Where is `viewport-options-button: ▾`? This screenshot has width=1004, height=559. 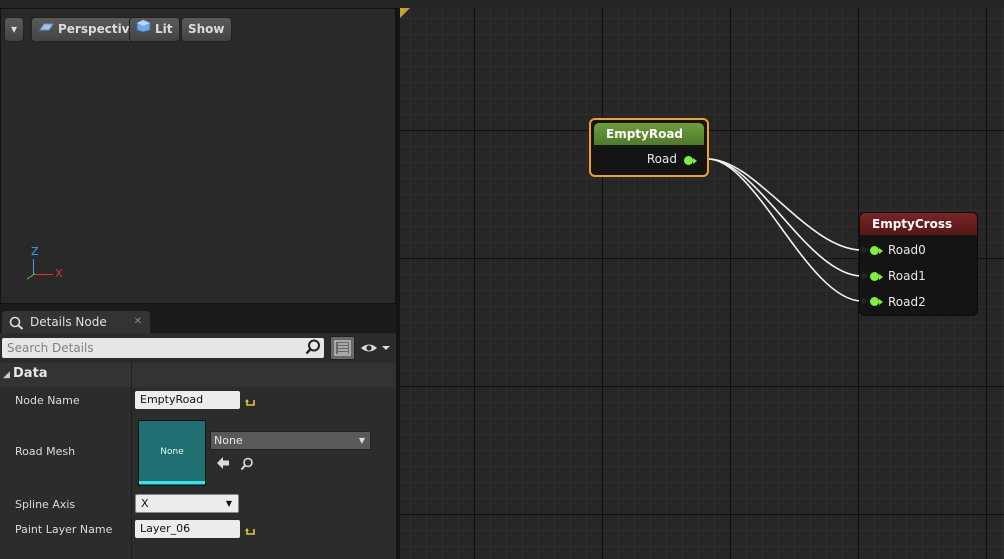
viewport-options-button: ▾ is located at coordinates (14, 29).